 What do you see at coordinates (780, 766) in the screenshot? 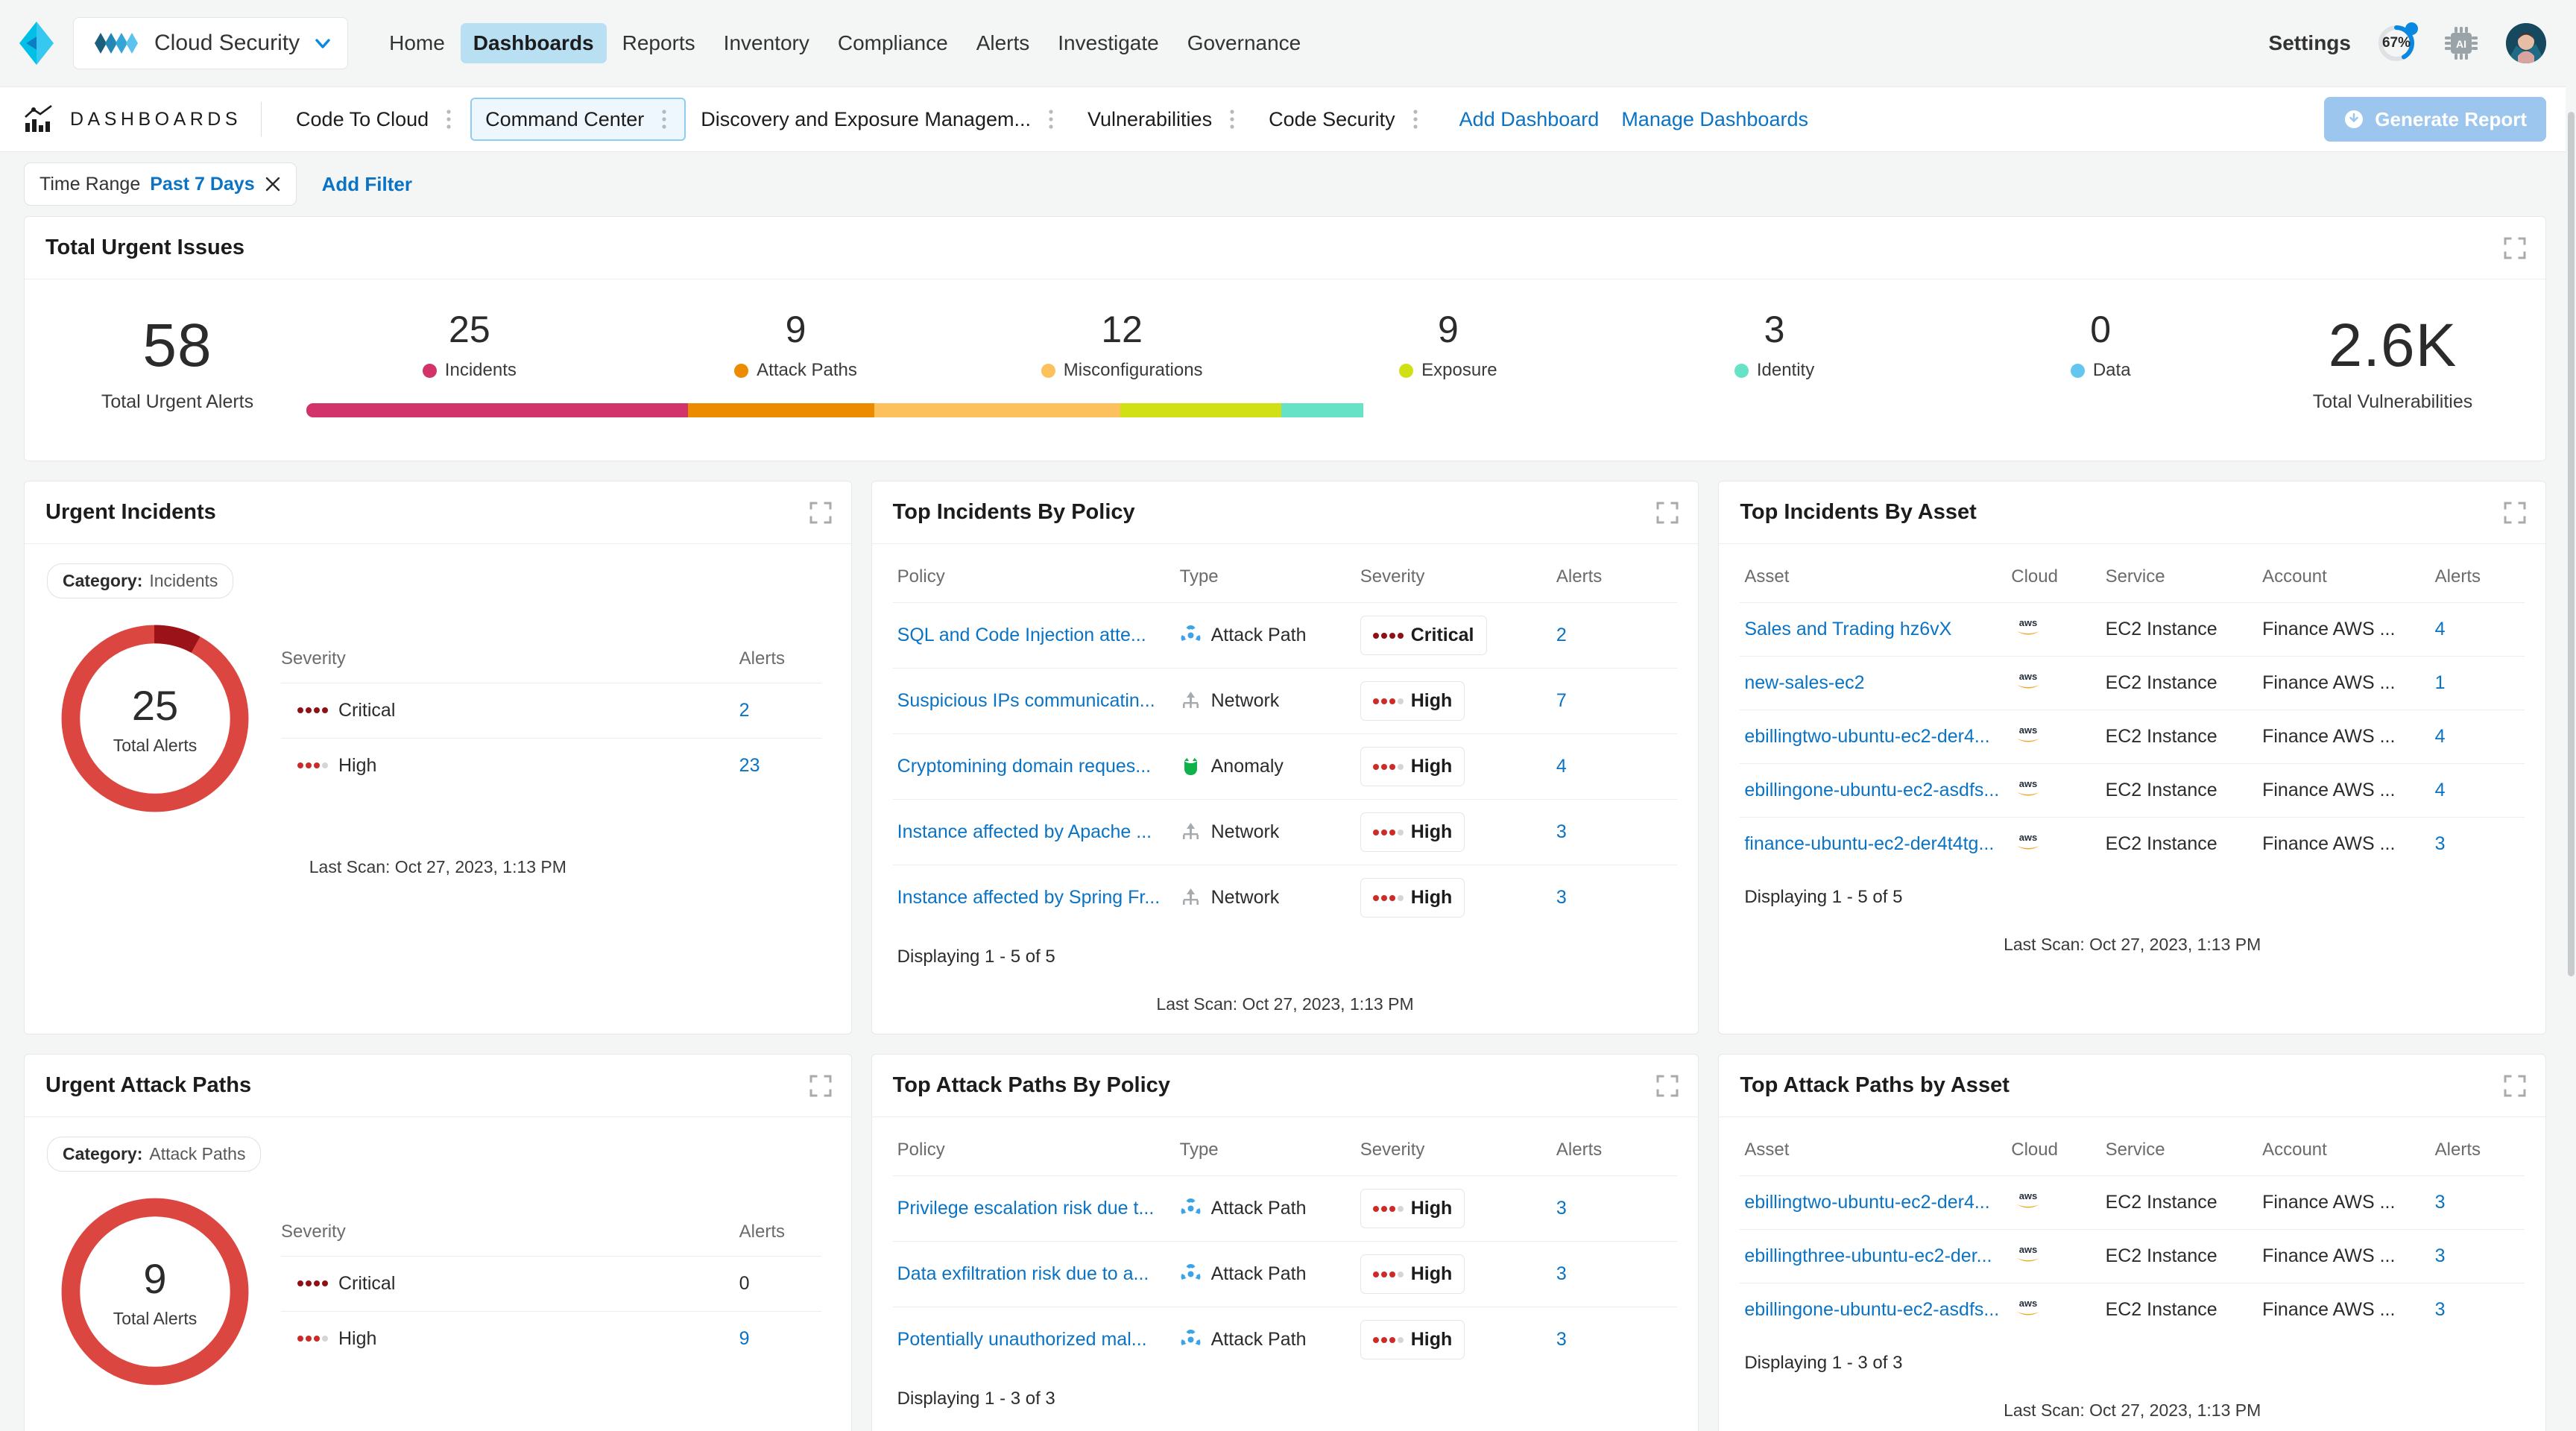
I see `severity-alert-count: 23` at bounding box center [780, 766].